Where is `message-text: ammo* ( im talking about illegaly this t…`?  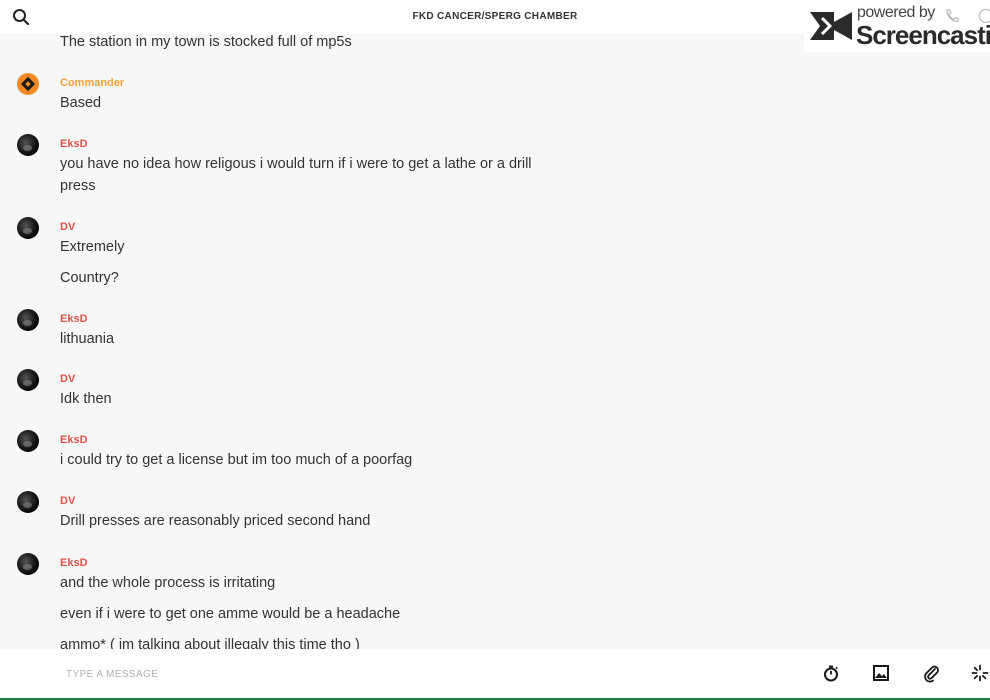 message-text: ammo* ( im talking about illegaly this t… is located at coordinates (210, 643).